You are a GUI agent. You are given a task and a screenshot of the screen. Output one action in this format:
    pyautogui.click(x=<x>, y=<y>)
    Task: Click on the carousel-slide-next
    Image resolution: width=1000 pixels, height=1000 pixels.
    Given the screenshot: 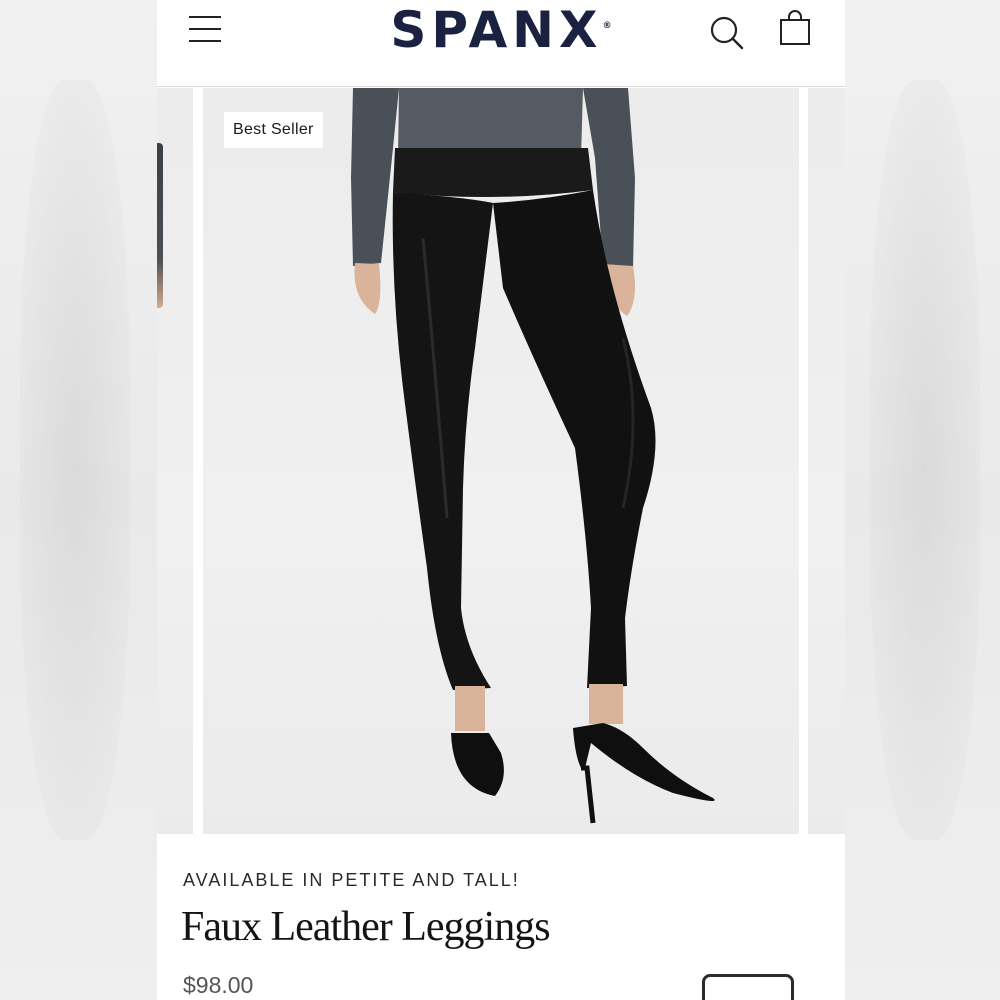 What is the action you would take?
    pyautogui.click(x=826, y=461)
    